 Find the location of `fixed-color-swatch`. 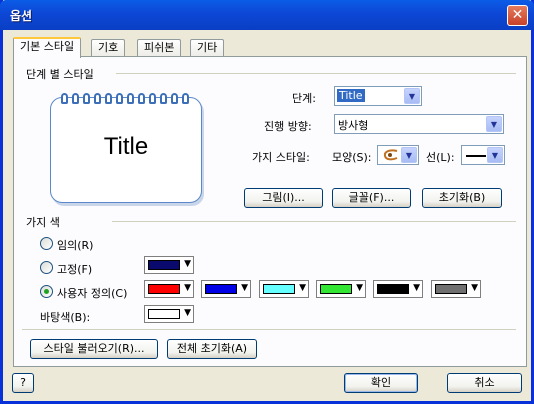

fixed-color-swatch is located at coordinates (164, 265).